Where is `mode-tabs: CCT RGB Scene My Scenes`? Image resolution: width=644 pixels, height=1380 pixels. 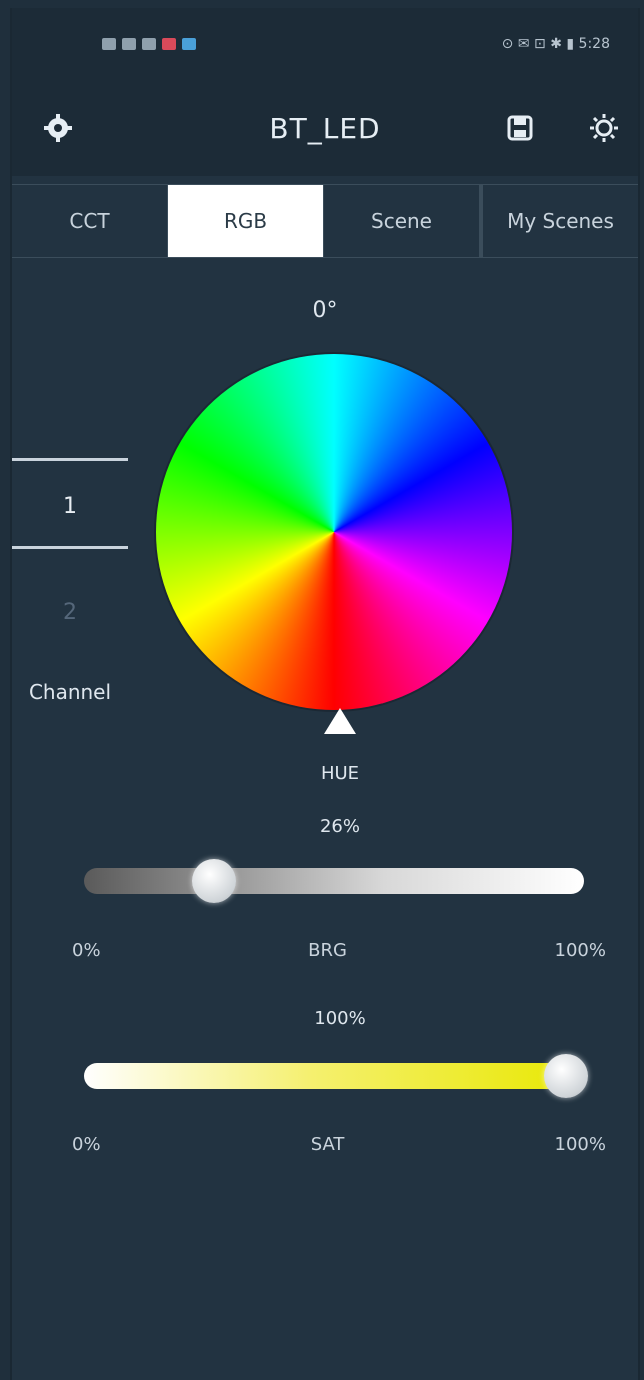
mode-tabs: CCT RGB Scene My Scenes is located at coordinates (325, 221).